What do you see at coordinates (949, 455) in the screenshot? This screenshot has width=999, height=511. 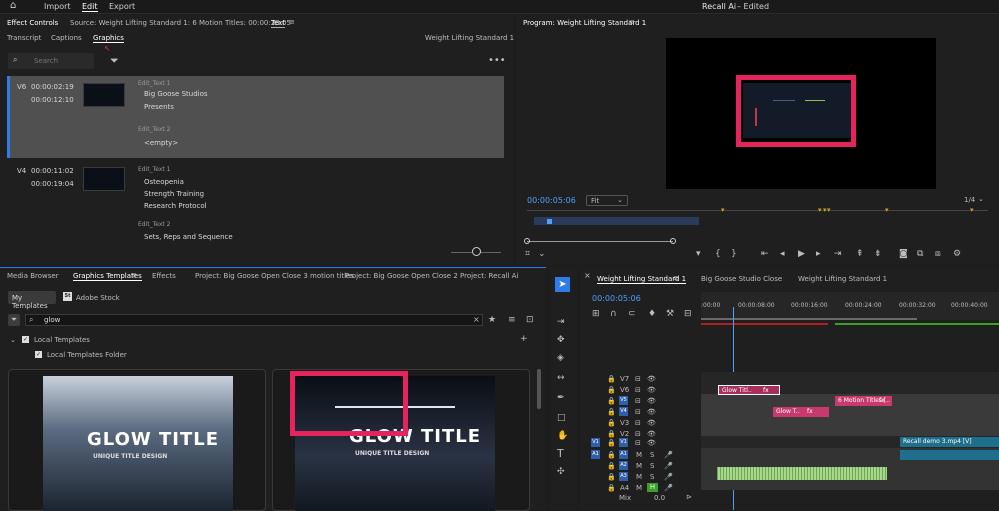 I see `audio-clip-a1` at bounding box center [949, 455].